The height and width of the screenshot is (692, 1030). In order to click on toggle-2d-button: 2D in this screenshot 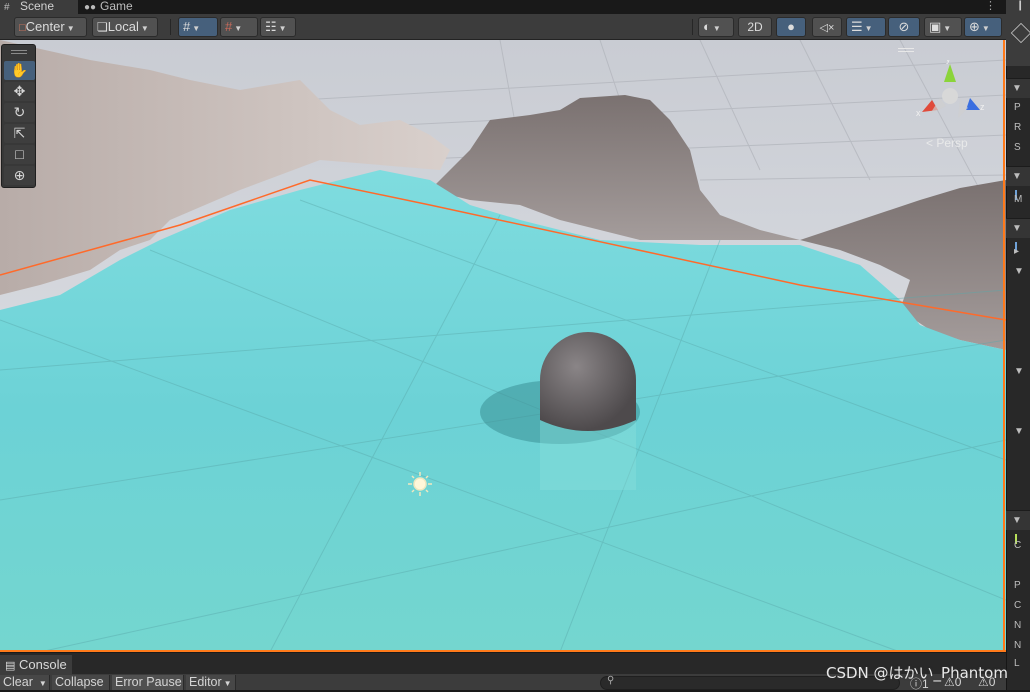, I will do `click(755, 27)`.